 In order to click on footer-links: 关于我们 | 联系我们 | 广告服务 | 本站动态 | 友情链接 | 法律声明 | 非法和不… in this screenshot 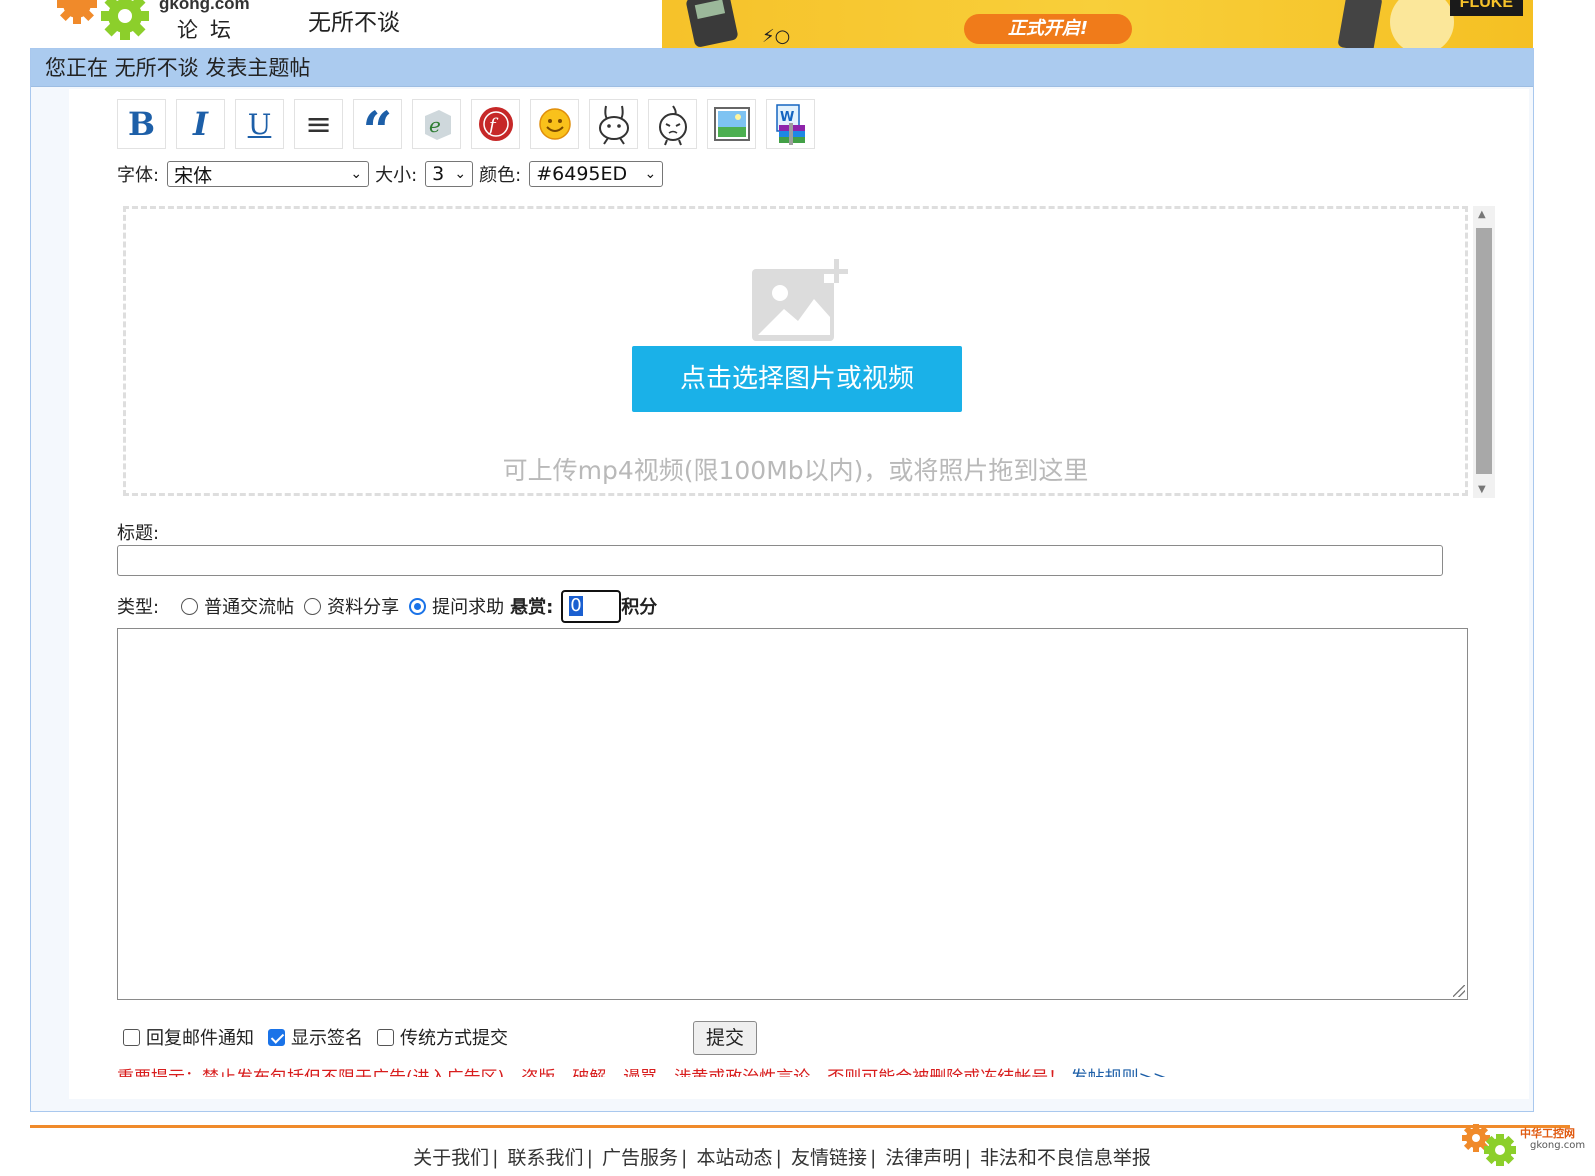, I will do `click(782, 1156)`.